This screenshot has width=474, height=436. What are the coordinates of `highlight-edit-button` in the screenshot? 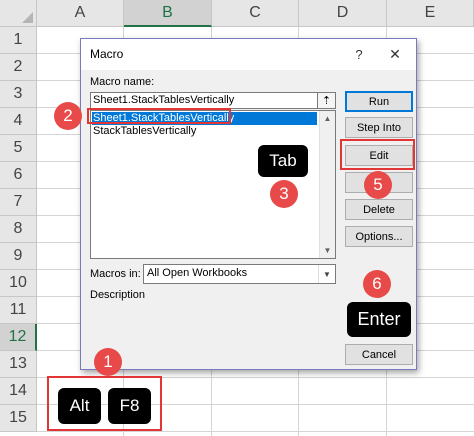 It's located at (377, 154).